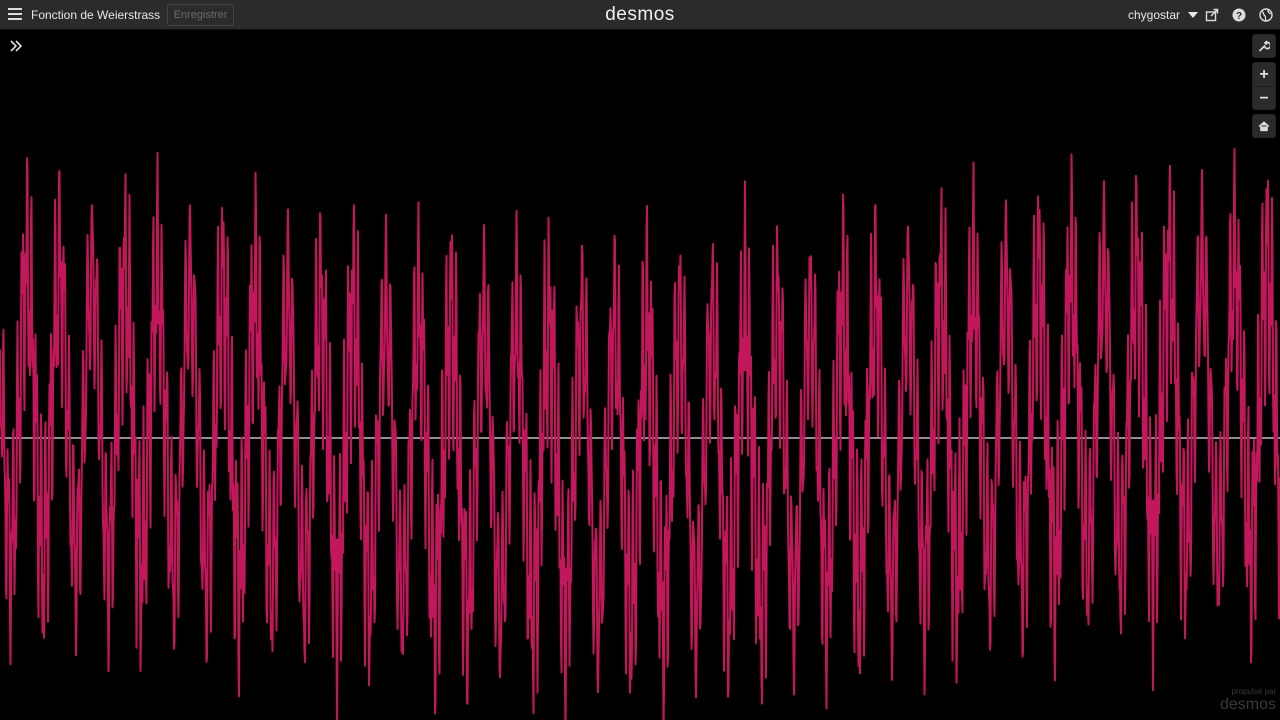 This screenshot has height=720, width=1280. Describe the element at coordinates (1264, 74) in the screenshot. I see `zoom-in-button: +` at that location.